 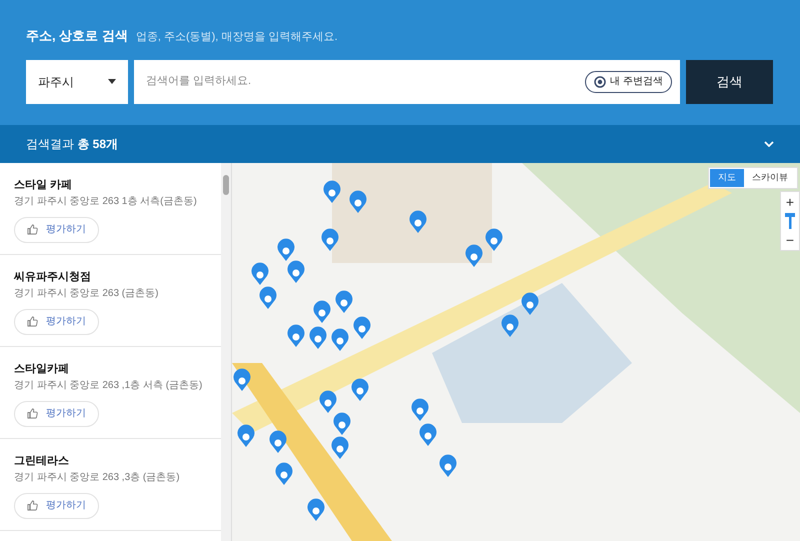 I want to click on result-name: 스타일 카페, so click(x=44, y=185).